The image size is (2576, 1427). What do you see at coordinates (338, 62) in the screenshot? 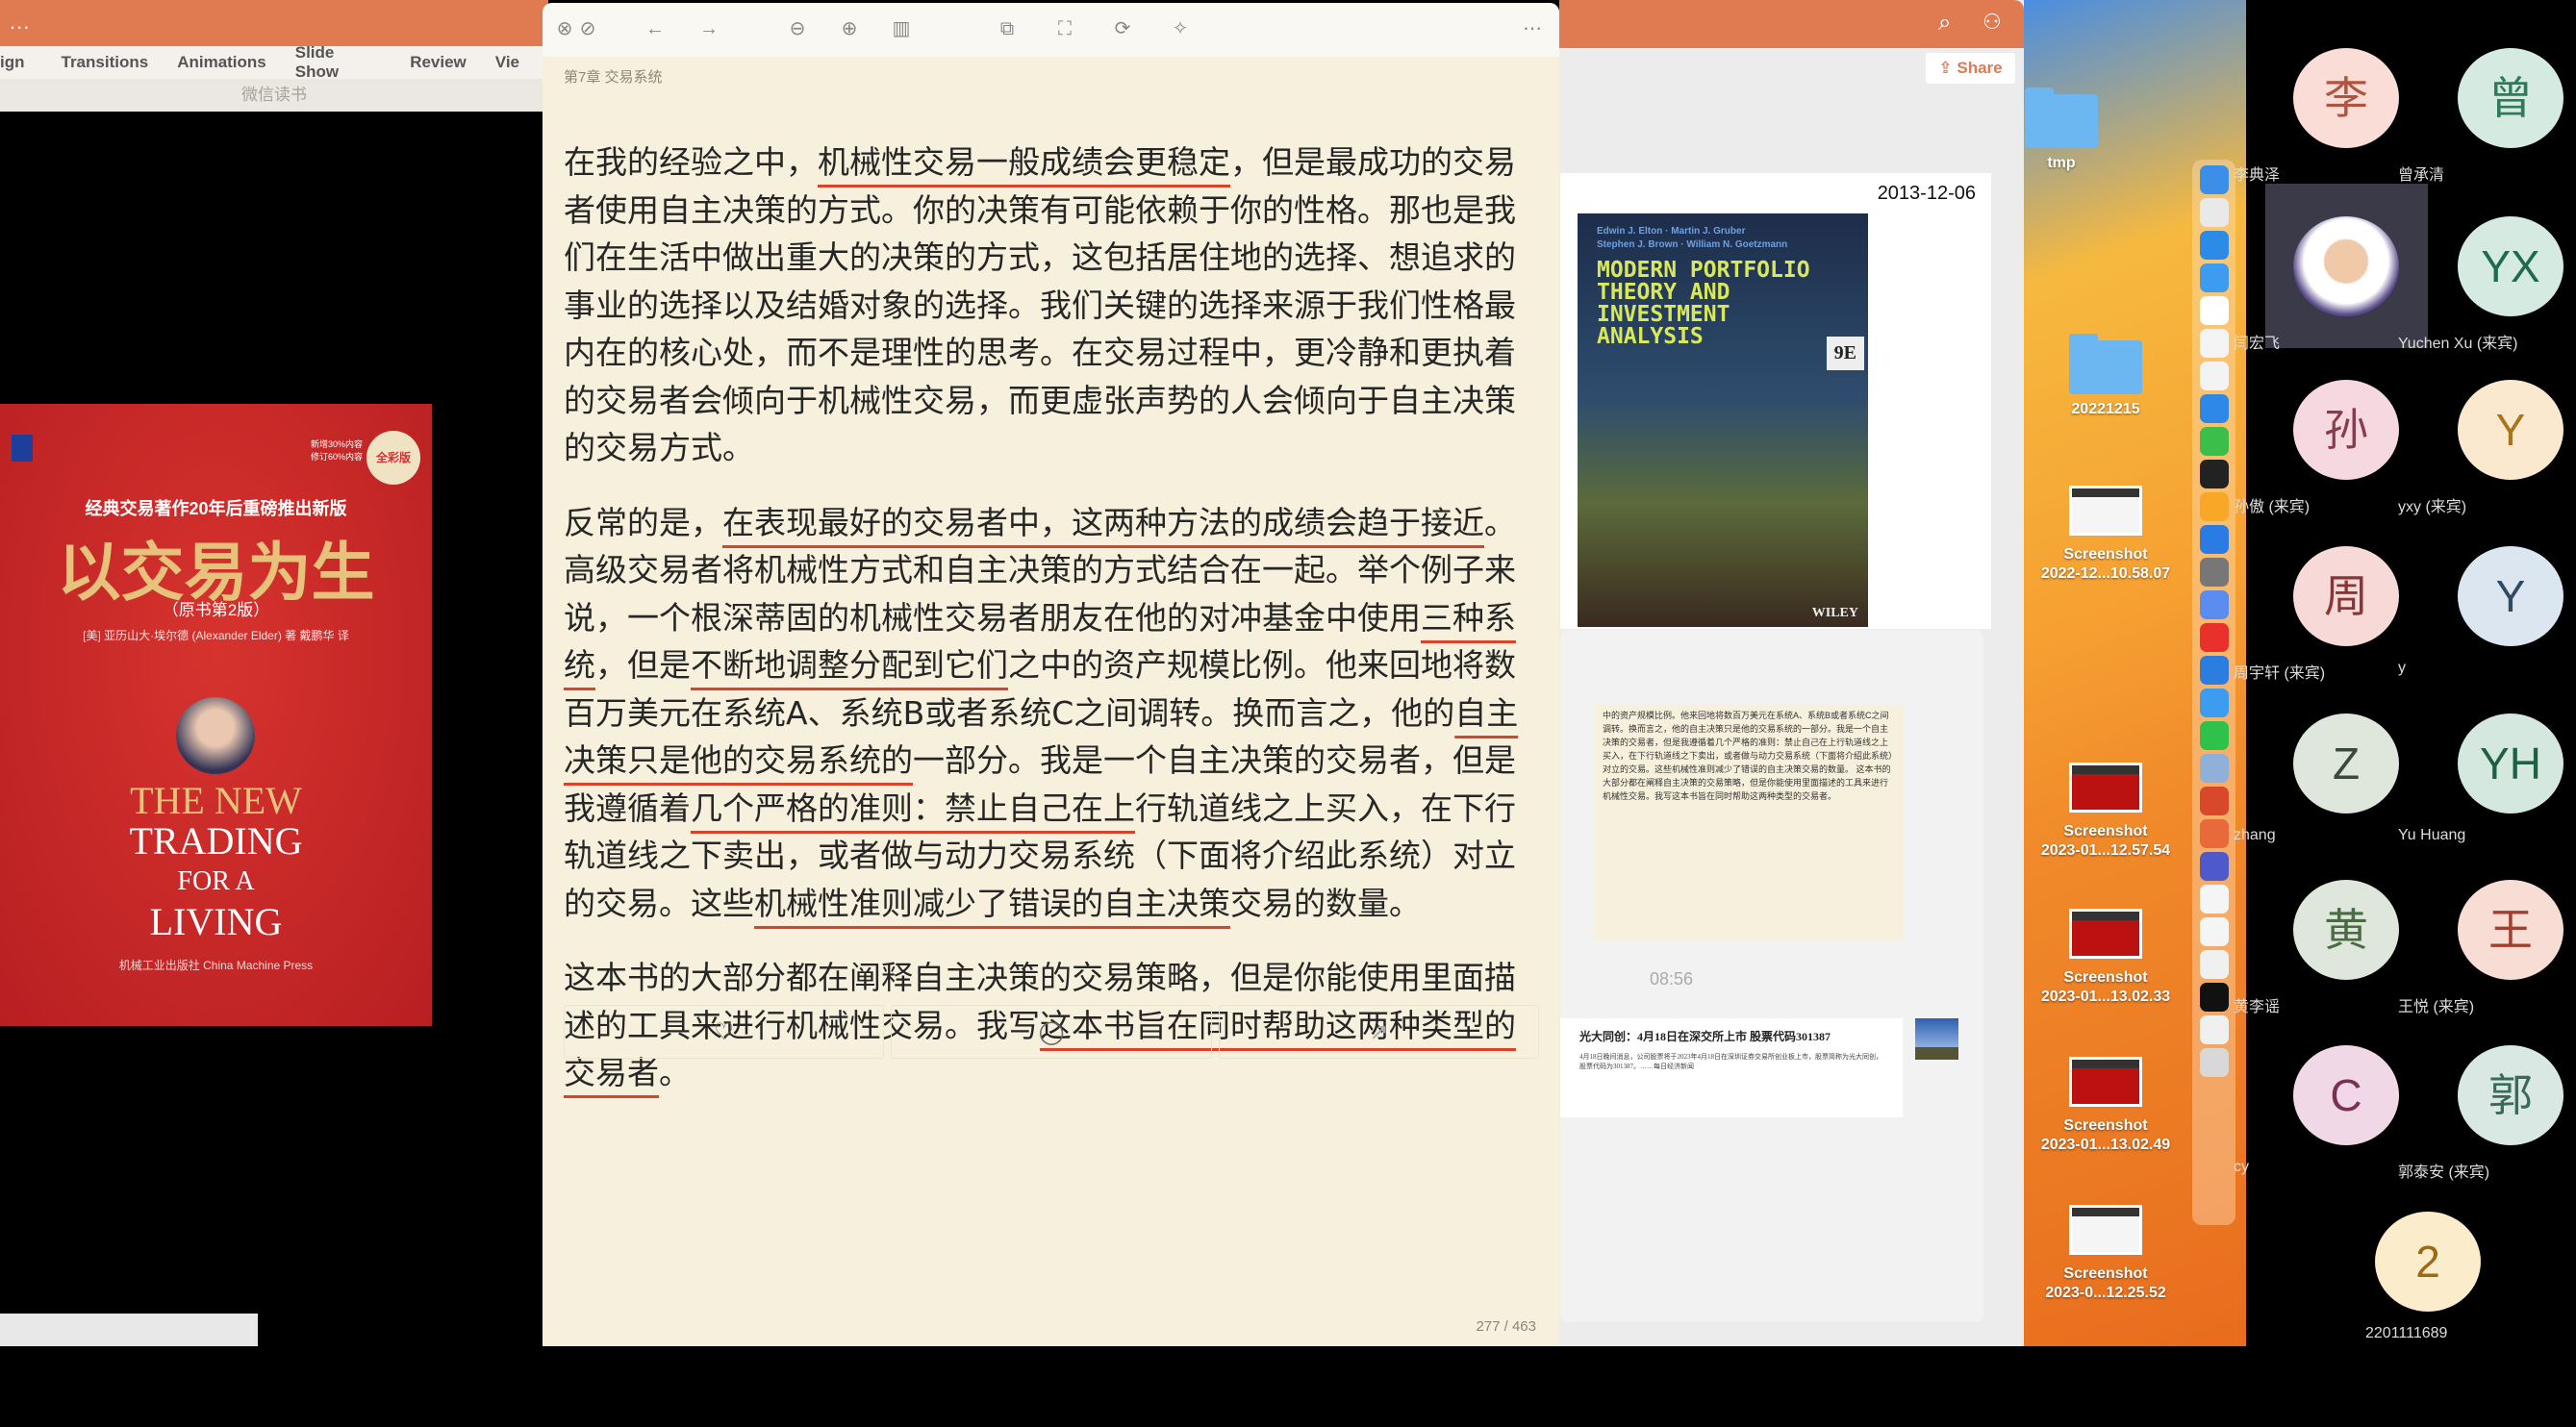
I see `tab-slide-show: Slide Show` at bounding box center [338, 62].